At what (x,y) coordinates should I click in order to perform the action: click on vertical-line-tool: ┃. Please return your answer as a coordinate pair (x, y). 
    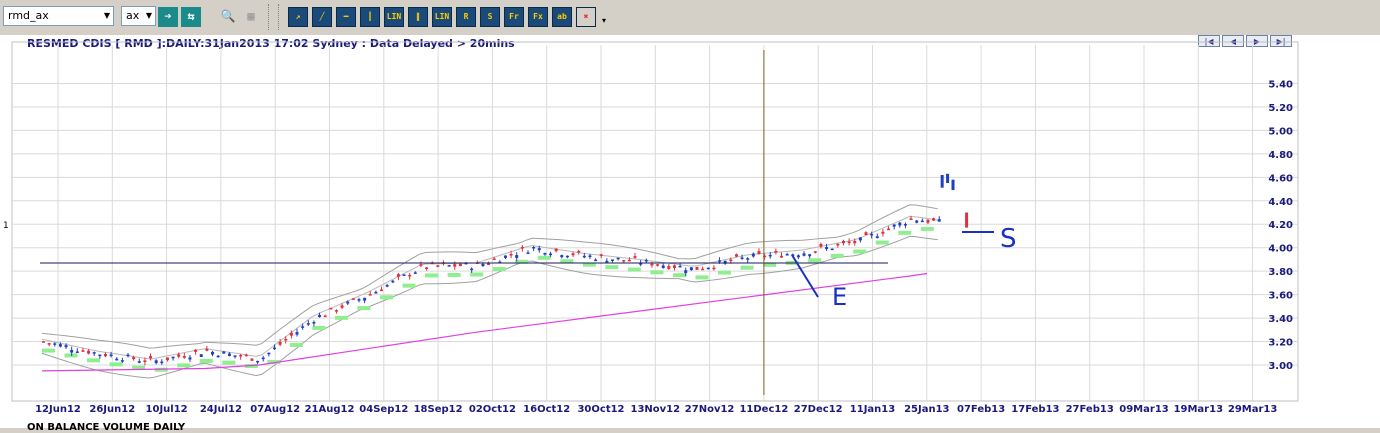
    Looking at the image, I should click on (370, 17).